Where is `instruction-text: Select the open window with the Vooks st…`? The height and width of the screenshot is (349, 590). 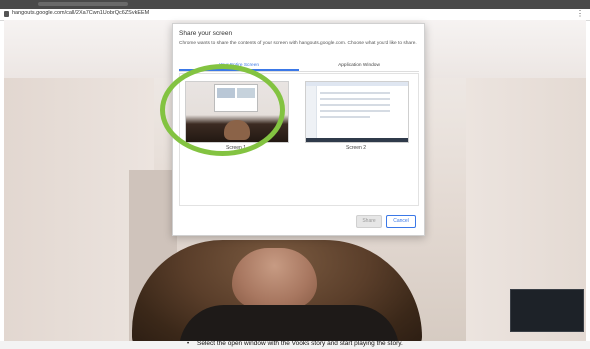
instruction-text: Select the open window with the Vooks st… is located at coordinates (300, 343).